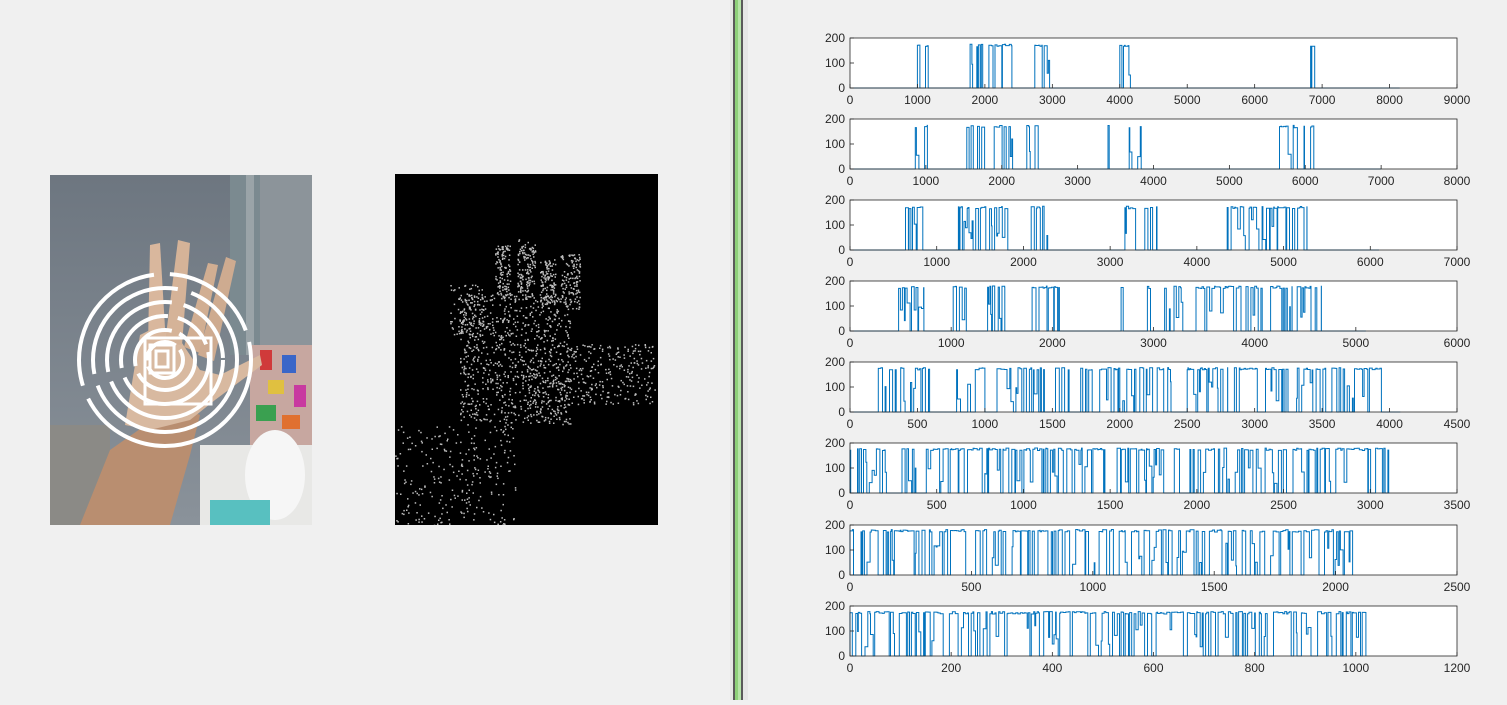 Image resolution: width=1507 pixels, height=705 pixels. I want to click on x-tick-label: 400, so click(1052, 668).